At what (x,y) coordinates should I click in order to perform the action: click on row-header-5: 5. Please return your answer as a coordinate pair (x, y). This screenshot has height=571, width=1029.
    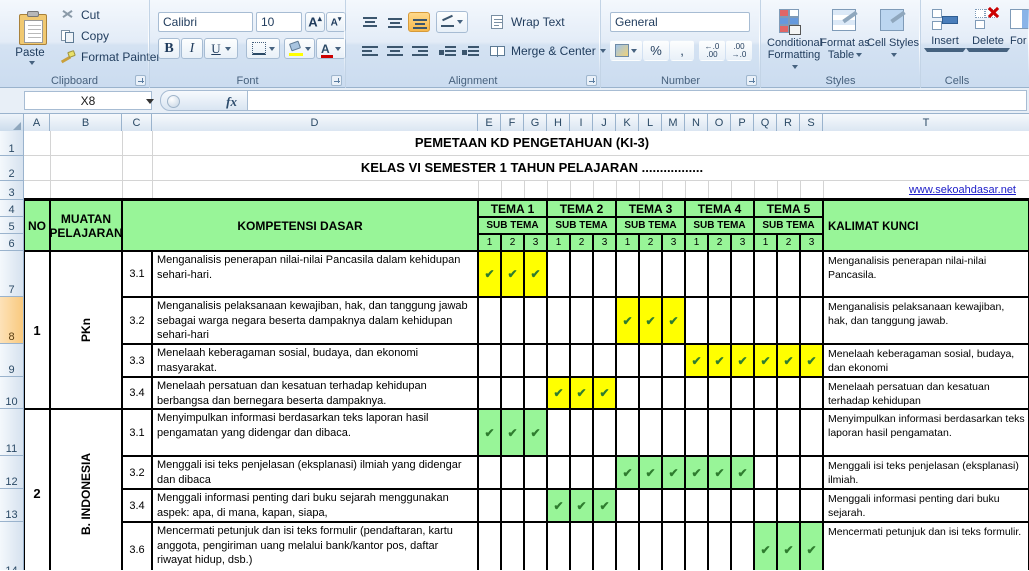
    Looking at the image, I should click on (12, 225).